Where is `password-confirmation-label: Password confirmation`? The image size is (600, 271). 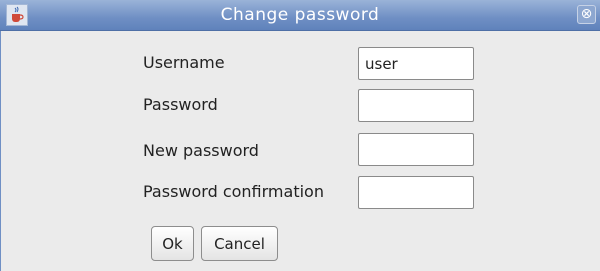
password-confirmation-label: Password confirmation is located at coordinates (233, 191).